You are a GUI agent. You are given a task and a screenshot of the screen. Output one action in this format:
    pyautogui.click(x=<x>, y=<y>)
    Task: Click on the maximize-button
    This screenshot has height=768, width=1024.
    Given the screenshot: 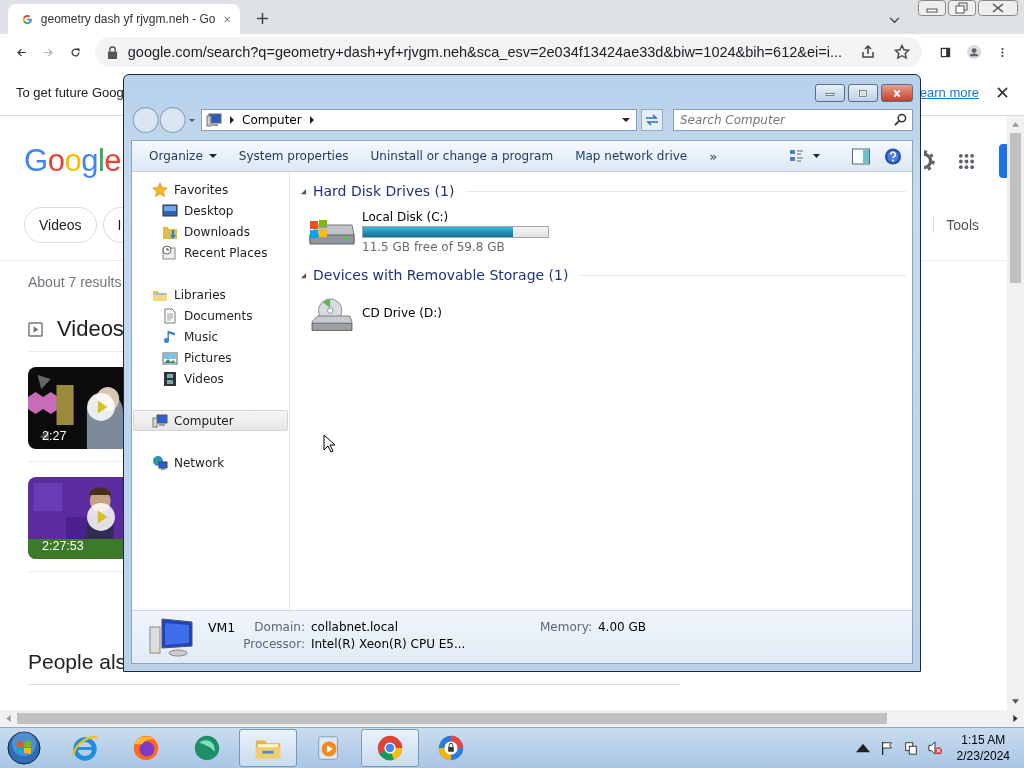 What is the action you would take?
    pyautogui.click(x=863, y=93)
    